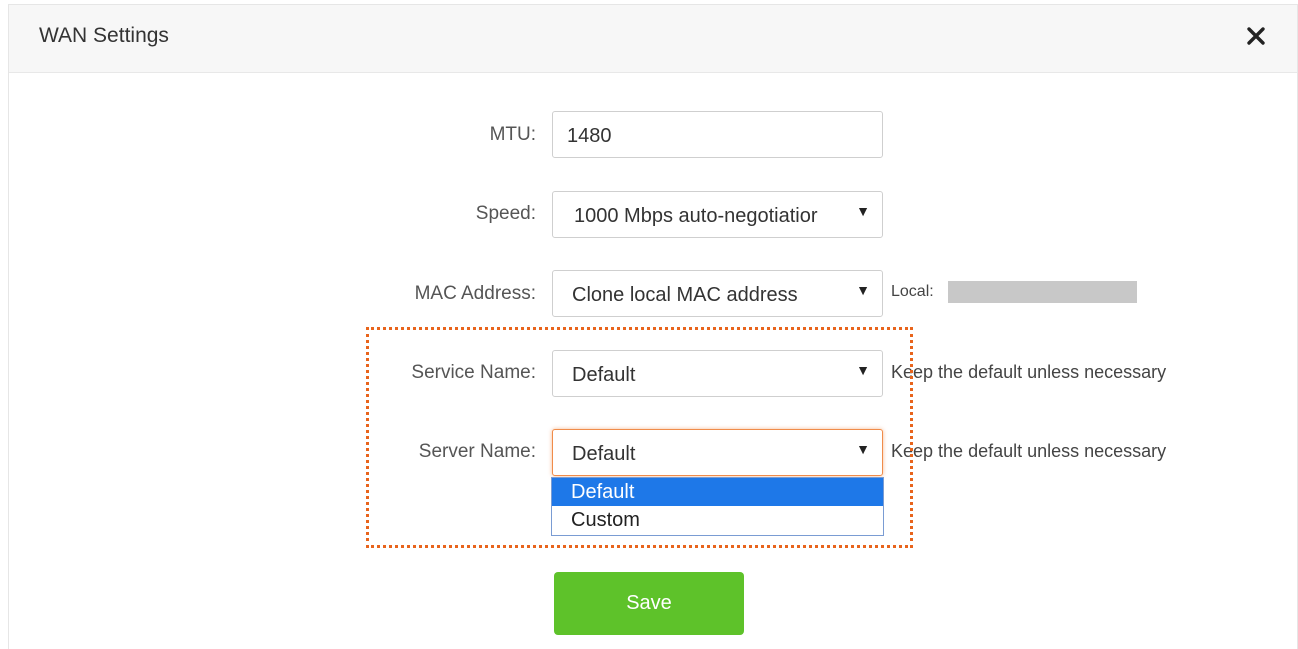 The height and width of the screenshot is (649, 1298). Describe the element at coordinates (512, 134) in the screenshot. I see `mtu-label: MTU:` at that location.